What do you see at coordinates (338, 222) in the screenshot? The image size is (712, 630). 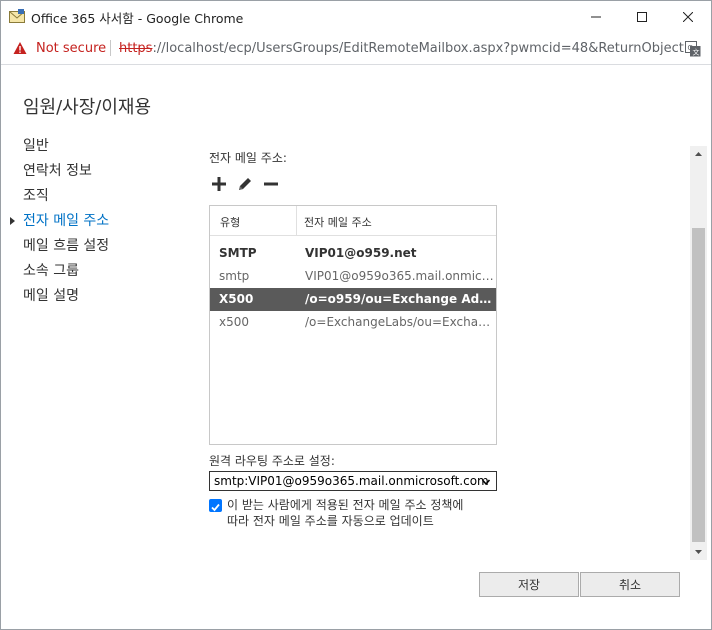 I see `column-header-address: 전자 메일 주소` at bounding box center [338, 222].